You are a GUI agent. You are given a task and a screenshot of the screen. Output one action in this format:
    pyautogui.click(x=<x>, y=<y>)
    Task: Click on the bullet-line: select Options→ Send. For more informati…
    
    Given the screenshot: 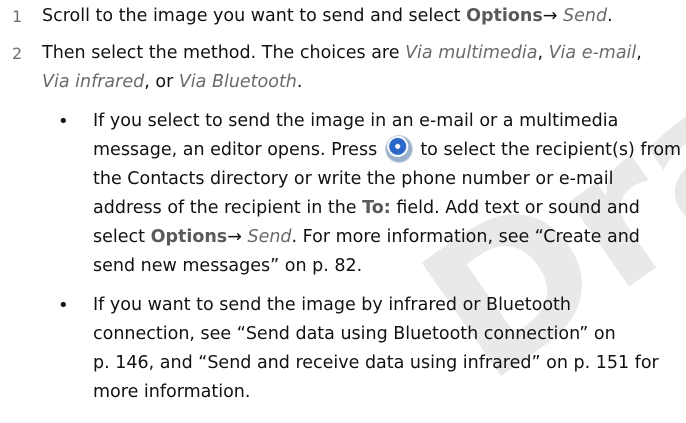 What is the action you would take?
    pyautogui.click(x=366, y=237)
    